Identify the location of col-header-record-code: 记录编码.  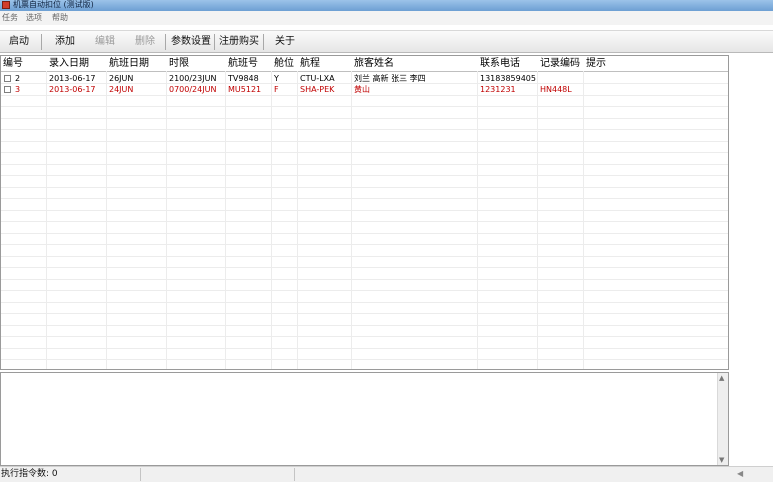
(560, 63).